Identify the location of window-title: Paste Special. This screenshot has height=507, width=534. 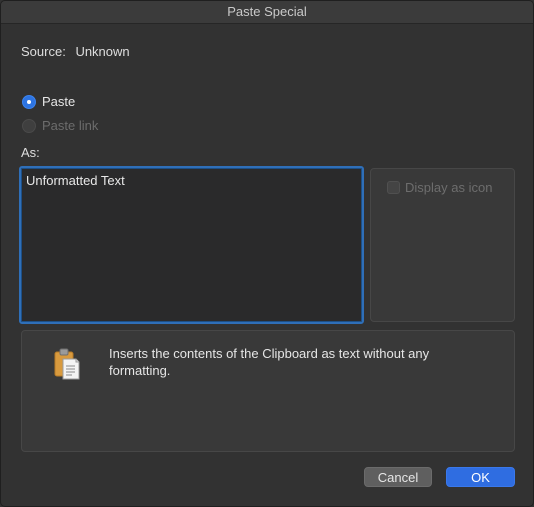
(267, 11).